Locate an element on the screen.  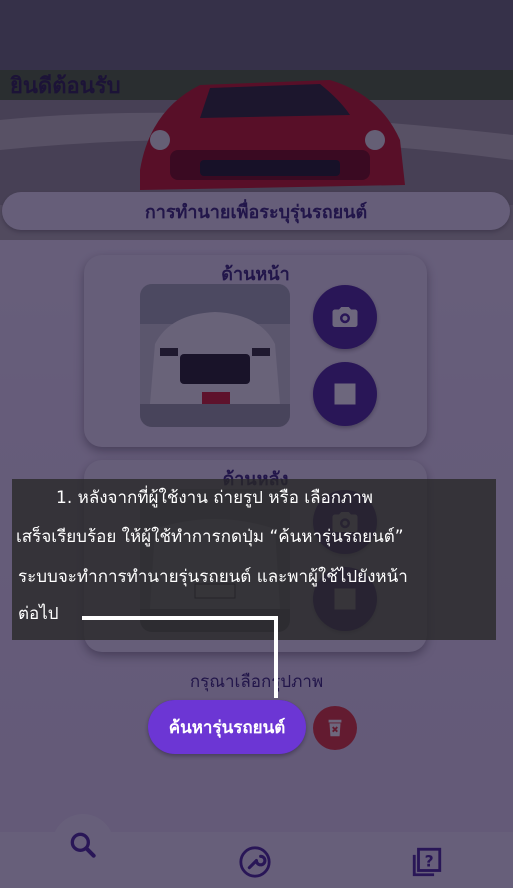
front-photo-preview is located at coordinates (215, 355).